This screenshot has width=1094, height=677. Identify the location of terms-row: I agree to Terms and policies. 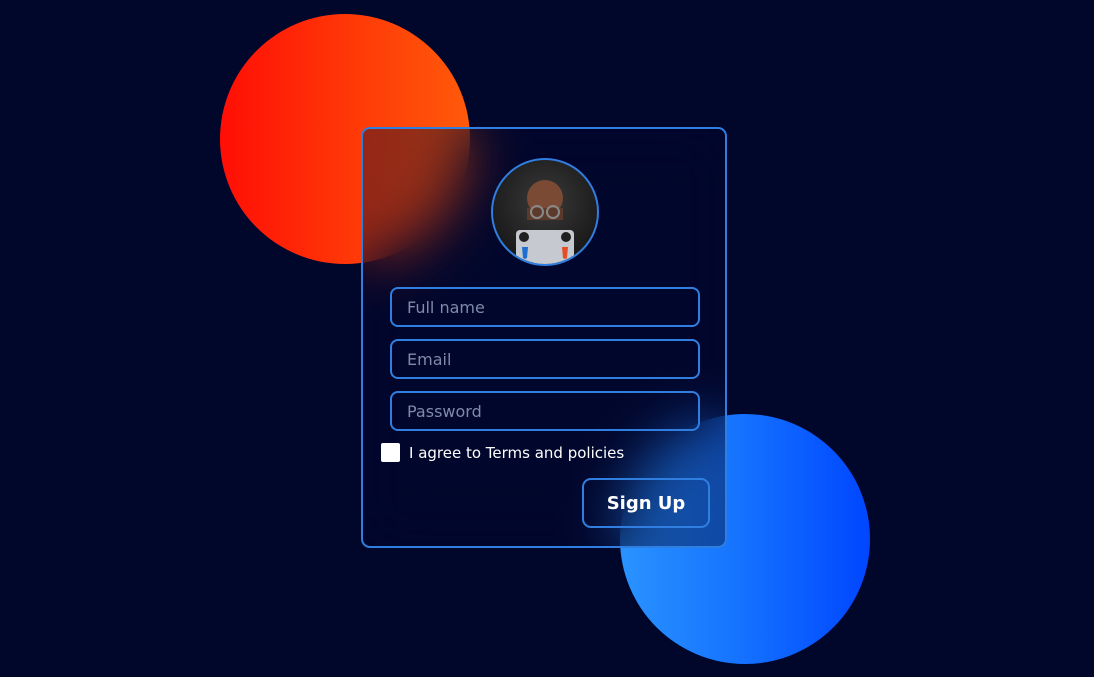
(502, 452).